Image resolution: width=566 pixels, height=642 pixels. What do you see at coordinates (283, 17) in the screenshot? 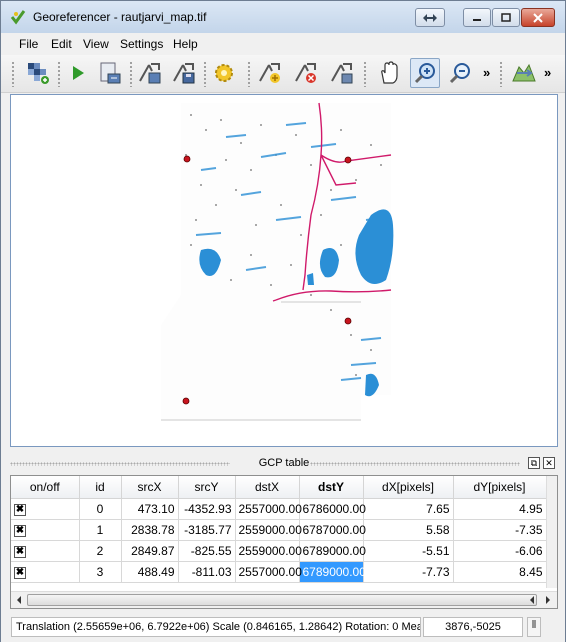
I see `title-bar: Georeferencer - rautjarvi_map.tif` at bounding box center [283, 17].